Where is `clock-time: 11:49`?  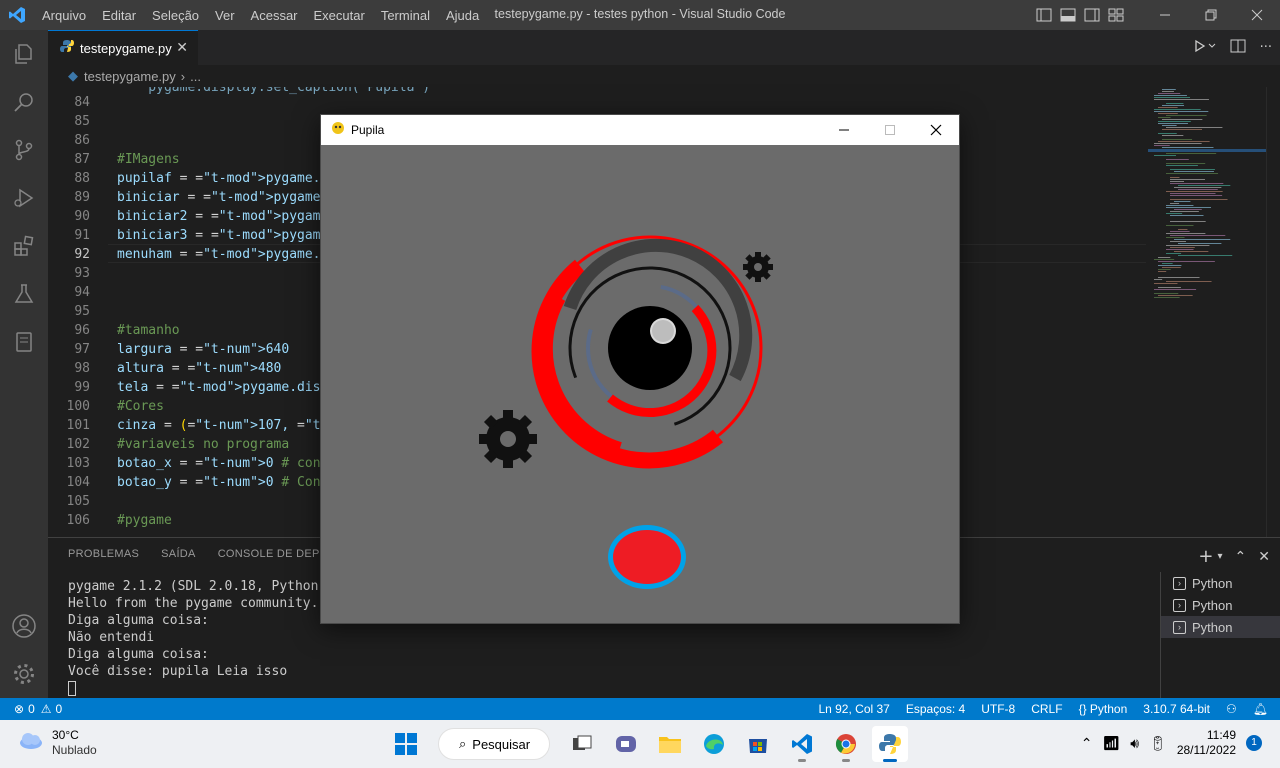 clock-time: 11:49 is located at coordinates (1221, 735).